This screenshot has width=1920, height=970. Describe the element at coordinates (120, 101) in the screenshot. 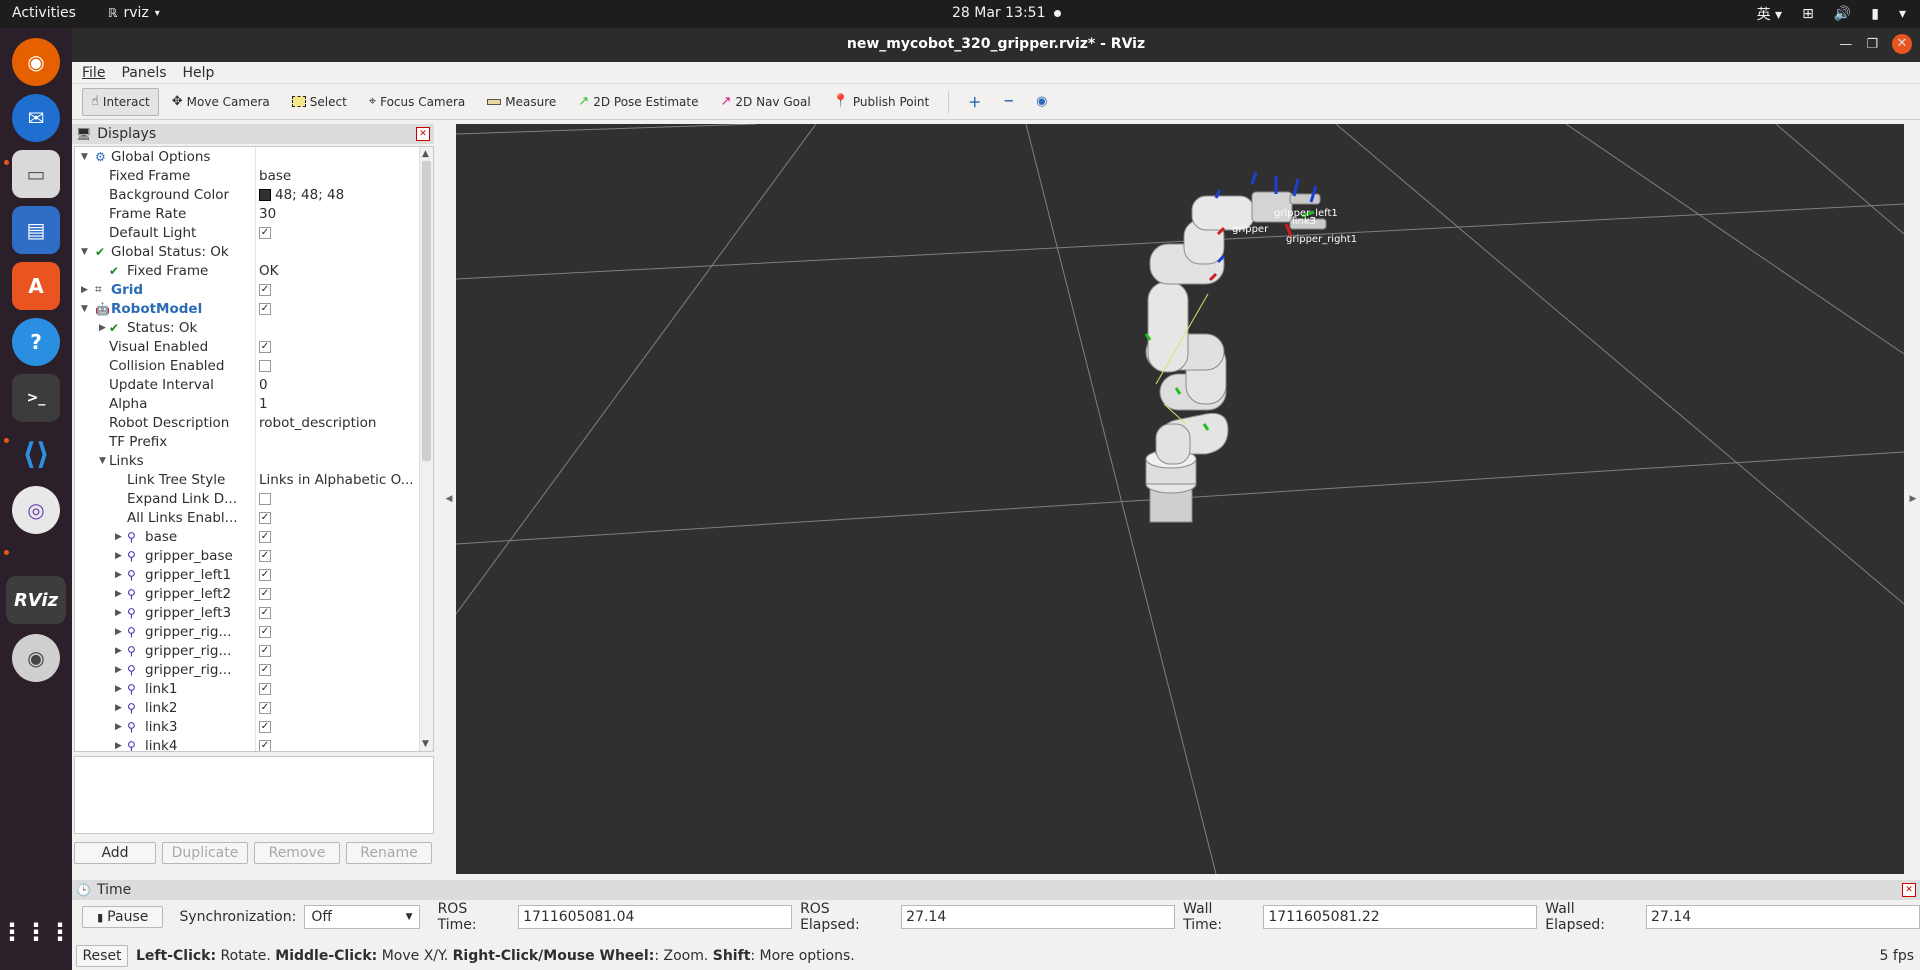

I see `interact-tool-button: ☝ Interact` at that location.